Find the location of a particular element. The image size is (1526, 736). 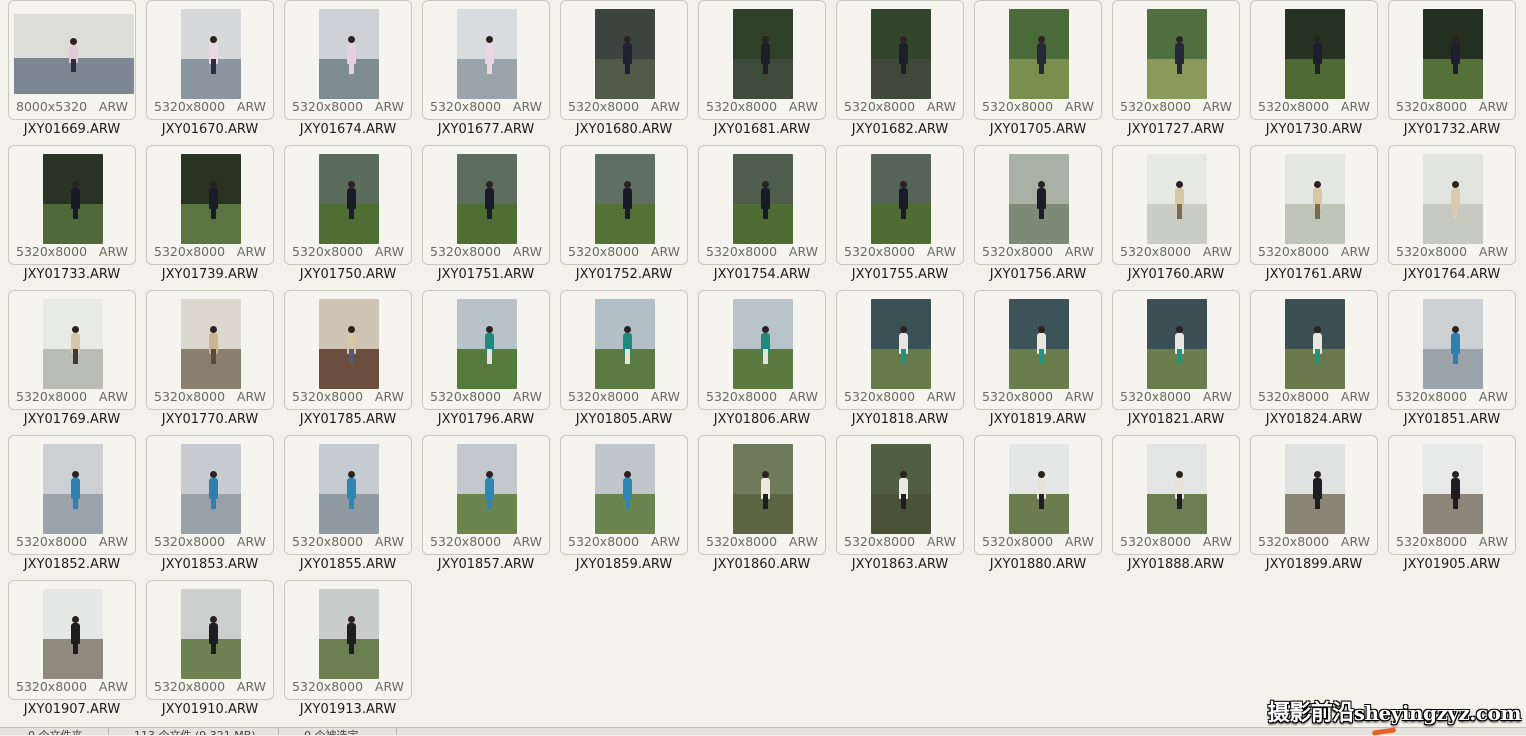

file-name: JXY01880.ARW is located at coordinates (1038, 564).